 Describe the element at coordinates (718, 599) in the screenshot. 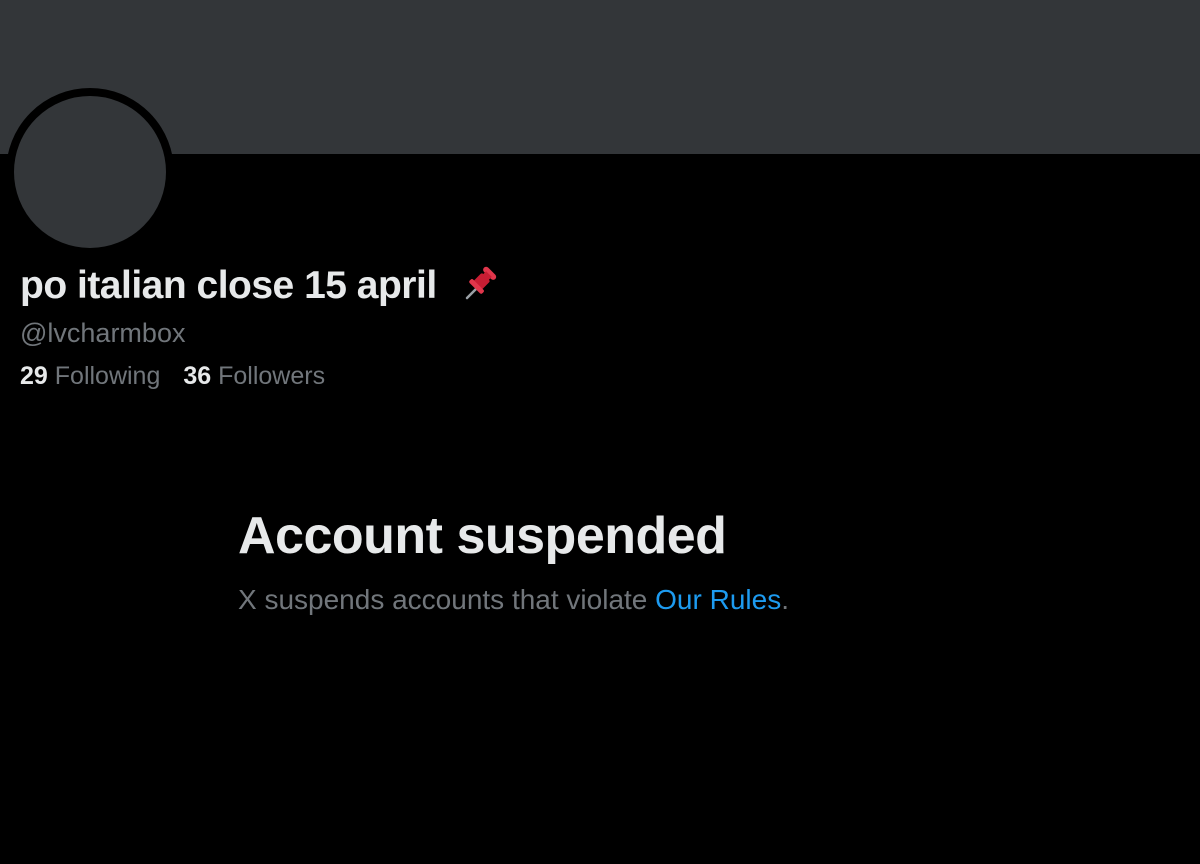

I see `our-rules-link: Our Rules` at that location.